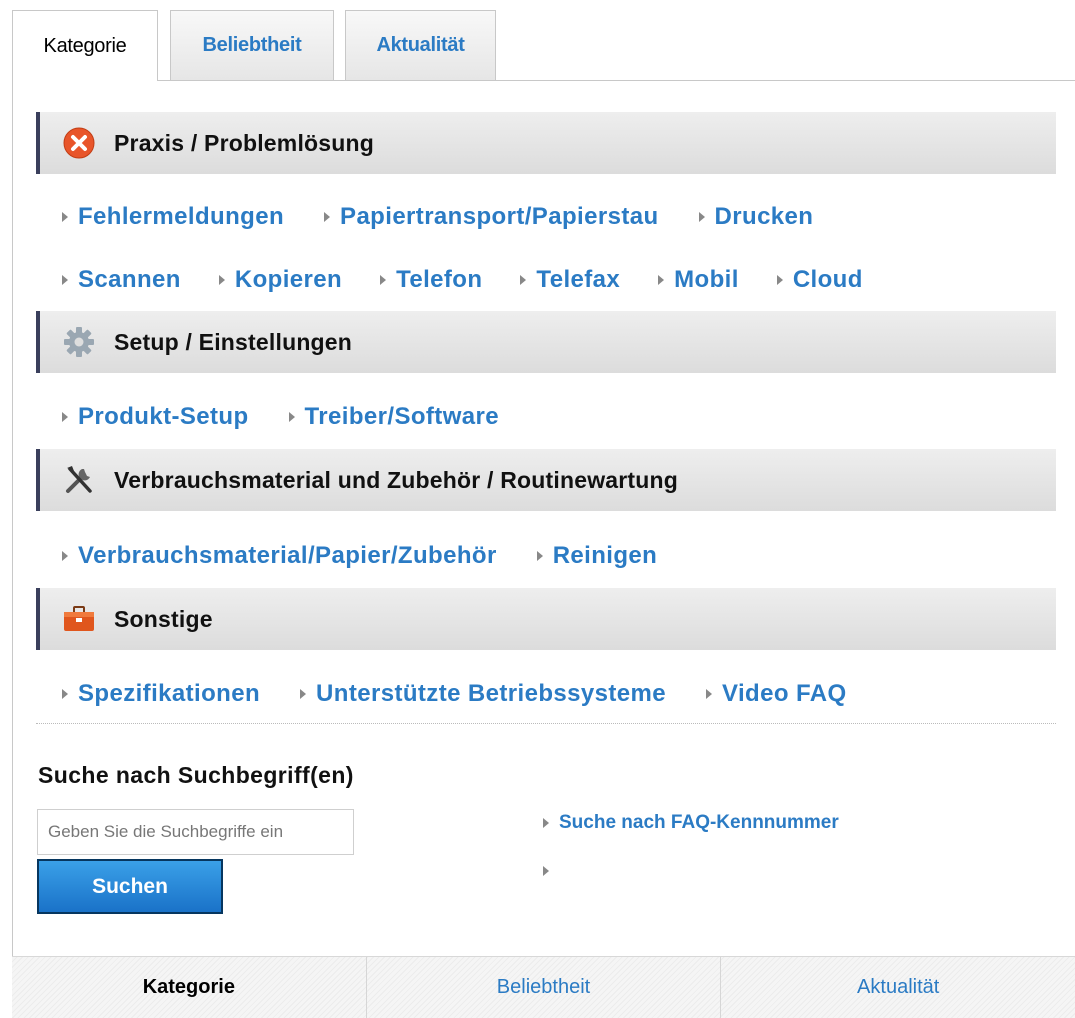 Image resolution: width=1075 pixels, height=1018 pixels. I want to click on toolbox-icon, so click(79, 619).